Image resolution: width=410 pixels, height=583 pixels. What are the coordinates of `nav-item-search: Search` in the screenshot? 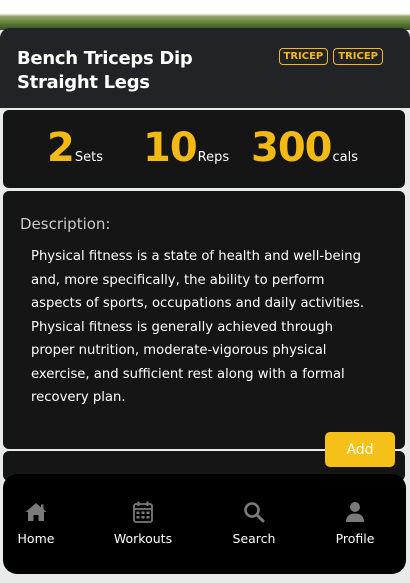 It's located at (254, 523).